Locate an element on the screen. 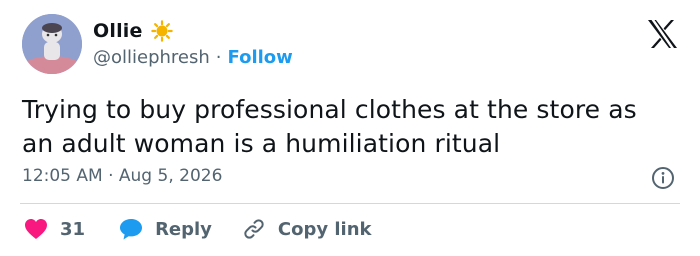 The height and width of the screenshot is (256, 700). author-handle: @olliephresh is located at coordinates (151, 57).